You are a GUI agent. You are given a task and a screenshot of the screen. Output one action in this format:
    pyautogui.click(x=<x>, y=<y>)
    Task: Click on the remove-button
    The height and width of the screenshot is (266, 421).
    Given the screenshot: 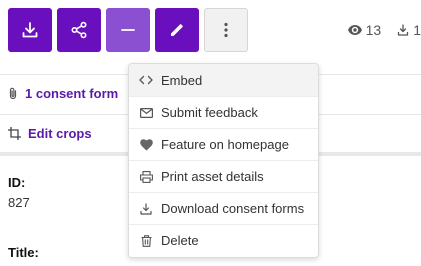 What is the action you would take?
    pyautogui.click(x=128, y=30)
    